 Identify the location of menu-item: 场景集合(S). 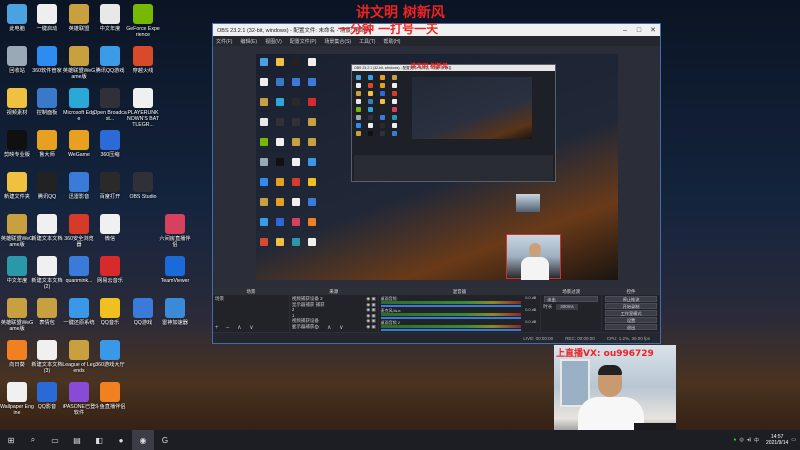
(337, 41).